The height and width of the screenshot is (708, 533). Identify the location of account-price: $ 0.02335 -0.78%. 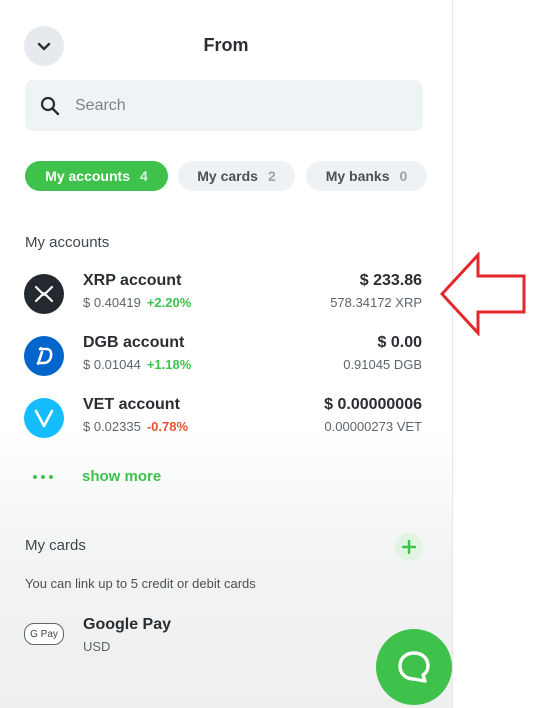
(135, 426).